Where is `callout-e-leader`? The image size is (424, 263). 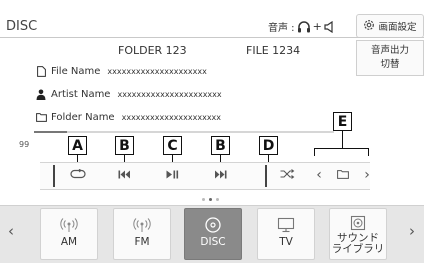 callout-e-leader is located at coordinates (342, 139).